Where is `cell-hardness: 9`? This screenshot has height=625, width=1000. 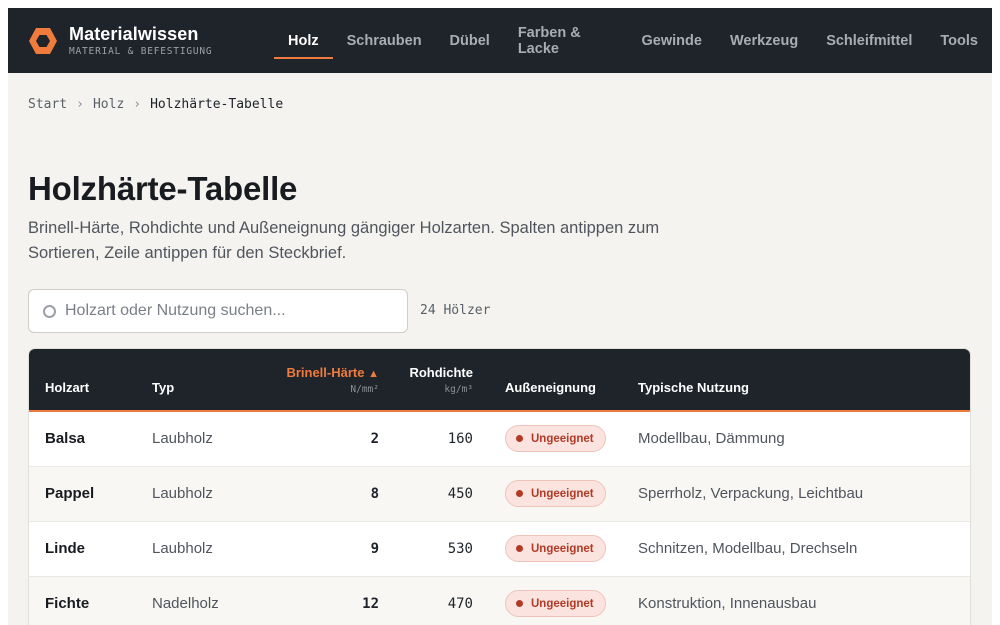
cell-hardness: 9 is located at coordinates (374, 548).